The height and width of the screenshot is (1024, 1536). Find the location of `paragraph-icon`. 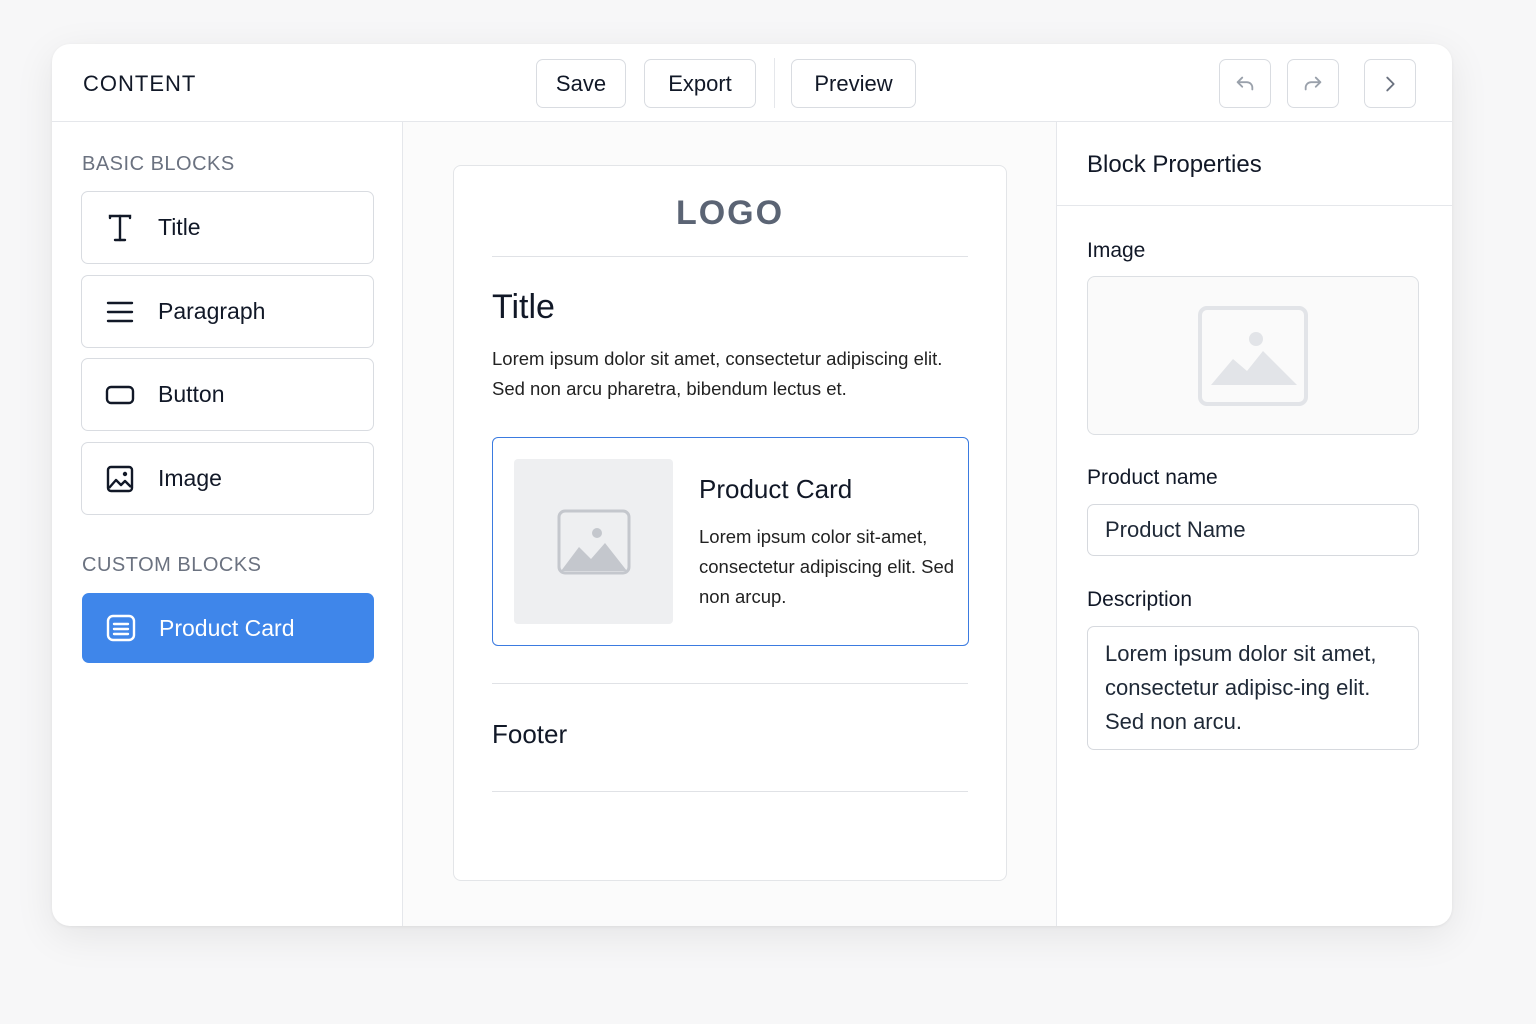

paragraph-icon is located at coordinates (120, 311).